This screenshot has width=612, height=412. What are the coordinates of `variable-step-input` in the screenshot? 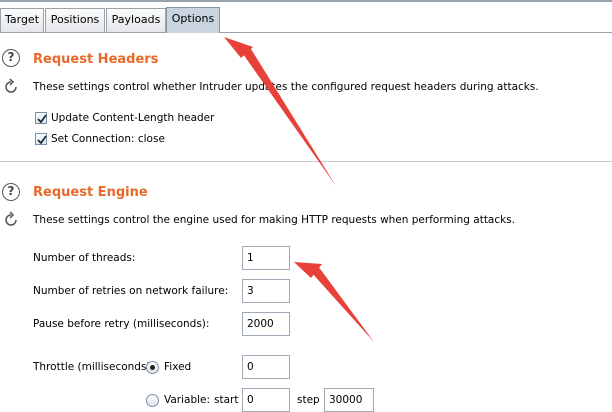 It's located at (349, 400).